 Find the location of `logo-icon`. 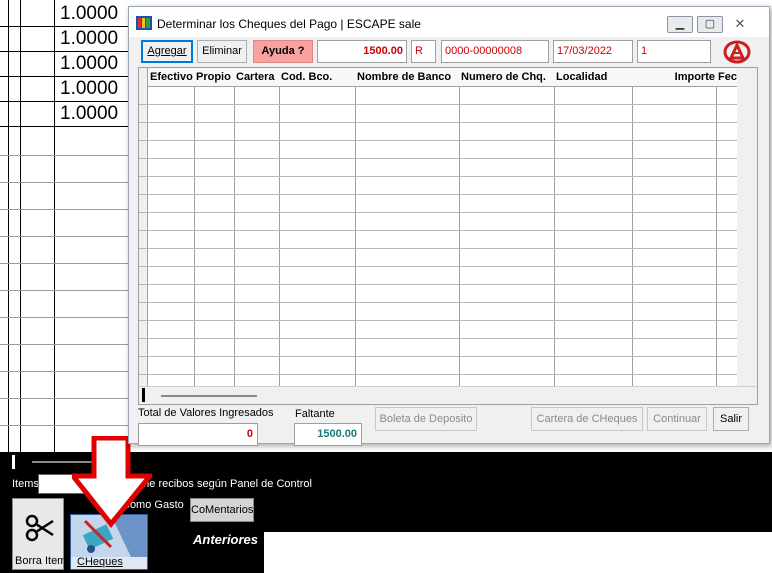

logo-icon is located at coordinates (737, 52).